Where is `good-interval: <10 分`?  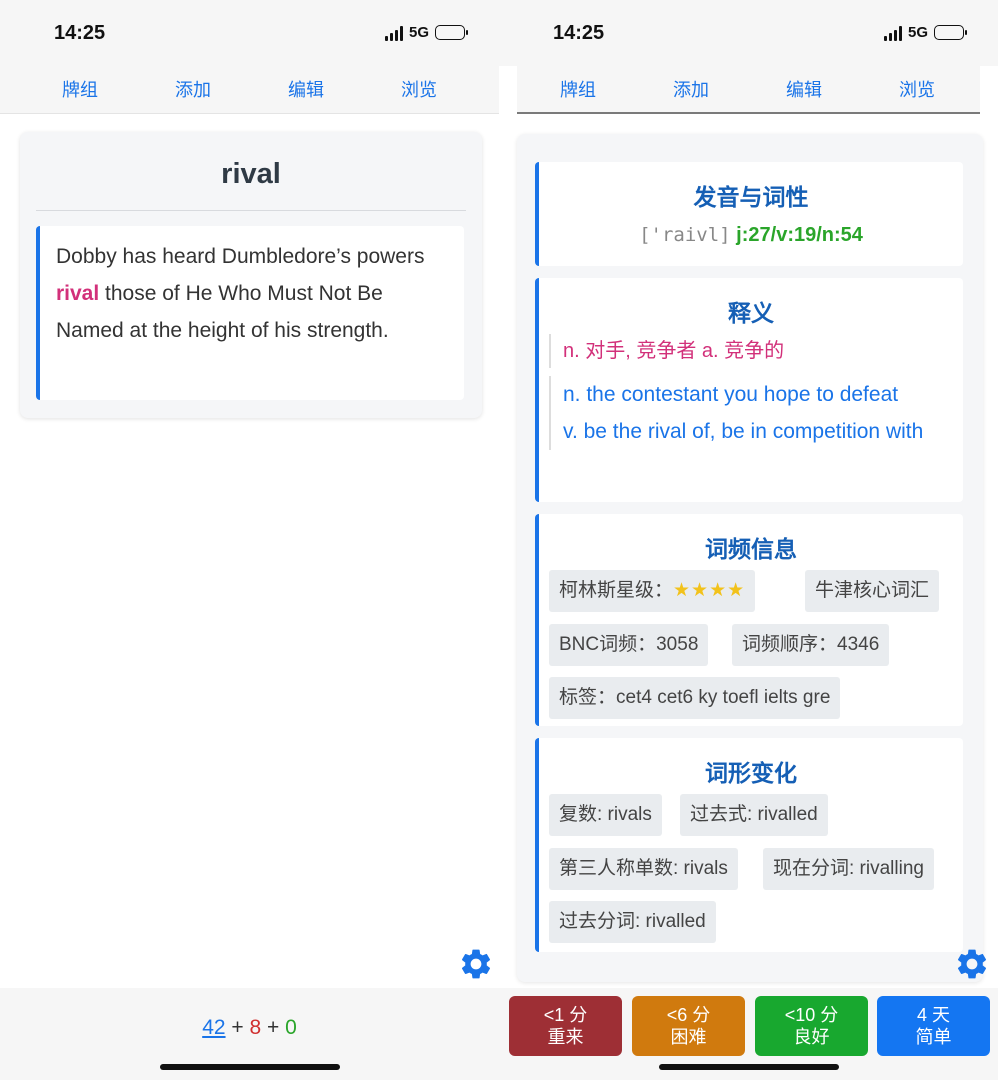 good-interval: <10 分 is located at coordinates (811, 1015).